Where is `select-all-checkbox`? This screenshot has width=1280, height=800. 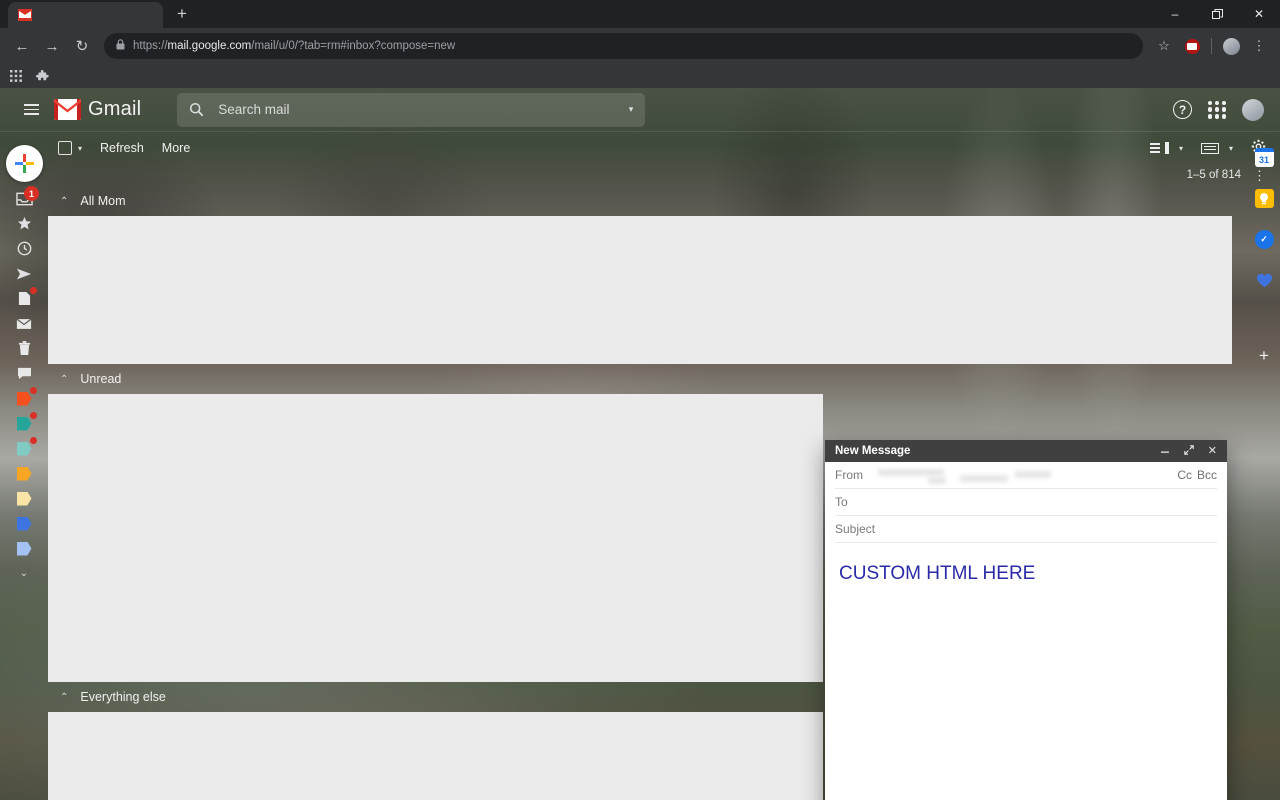
select-all-checkbox is located at coordinates (65, 148).